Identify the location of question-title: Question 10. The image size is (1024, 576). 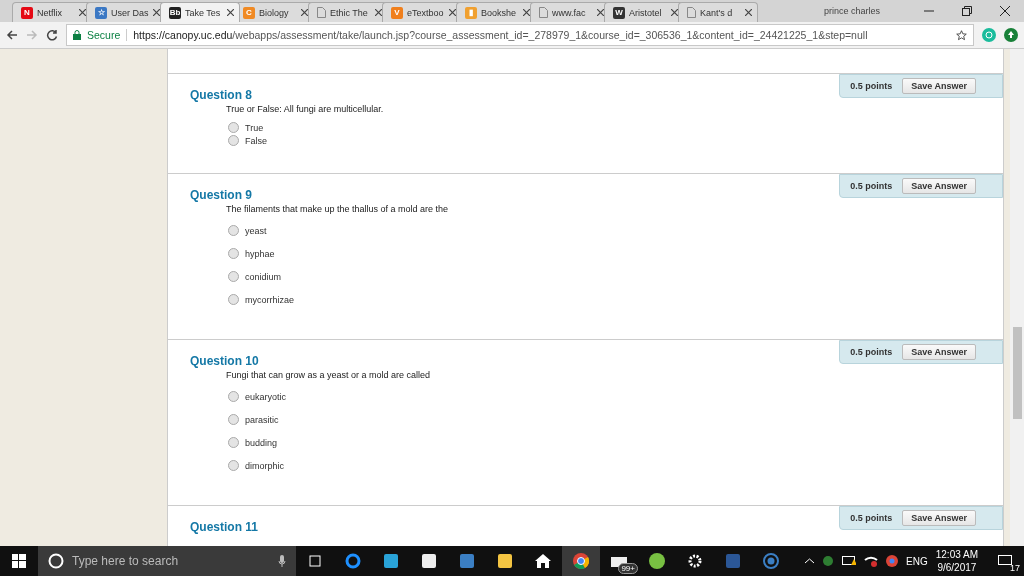
(225, 361).